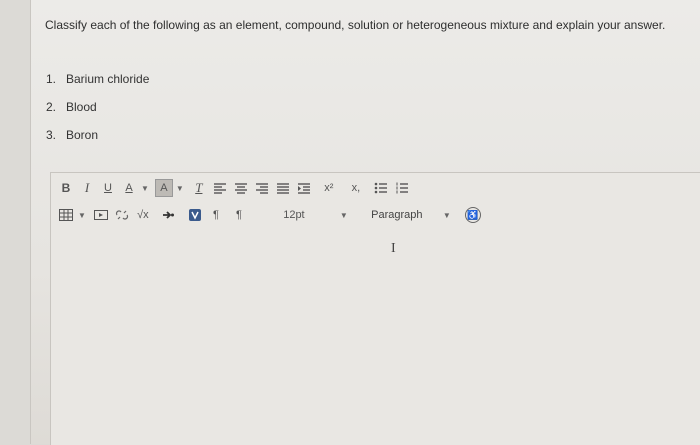 This screenshot has height=445, width=700. I want to click on text-cursor-icon: I, so click(393, 248).